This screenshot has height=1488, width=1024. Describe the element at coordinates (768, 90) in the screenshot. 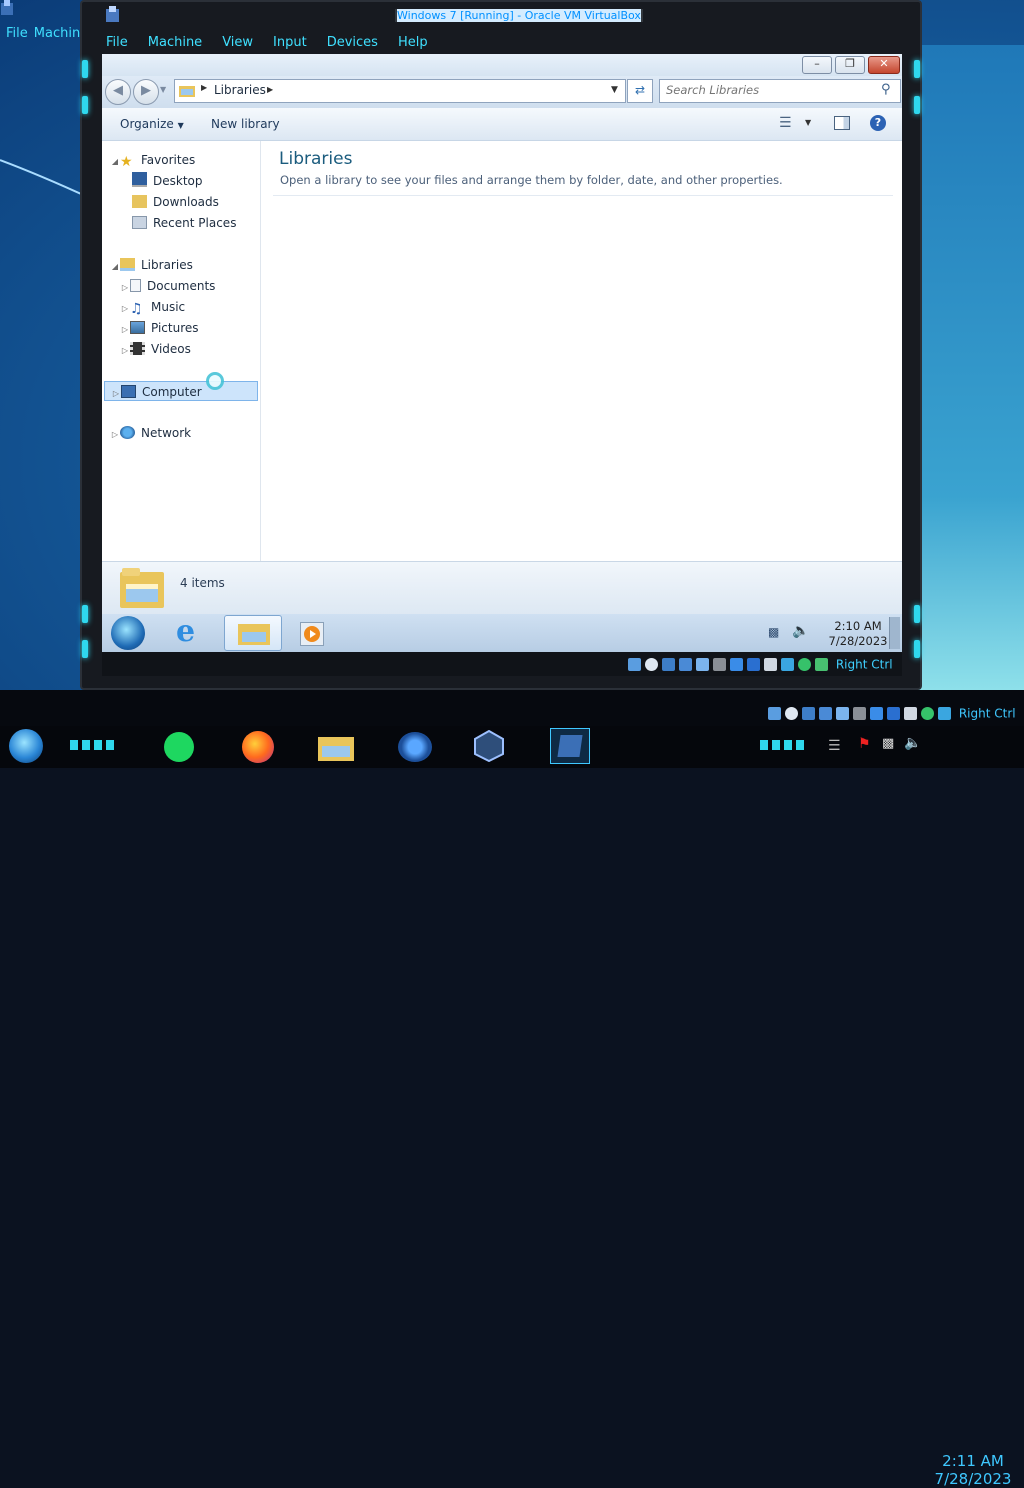

I see `search-input` at that location.